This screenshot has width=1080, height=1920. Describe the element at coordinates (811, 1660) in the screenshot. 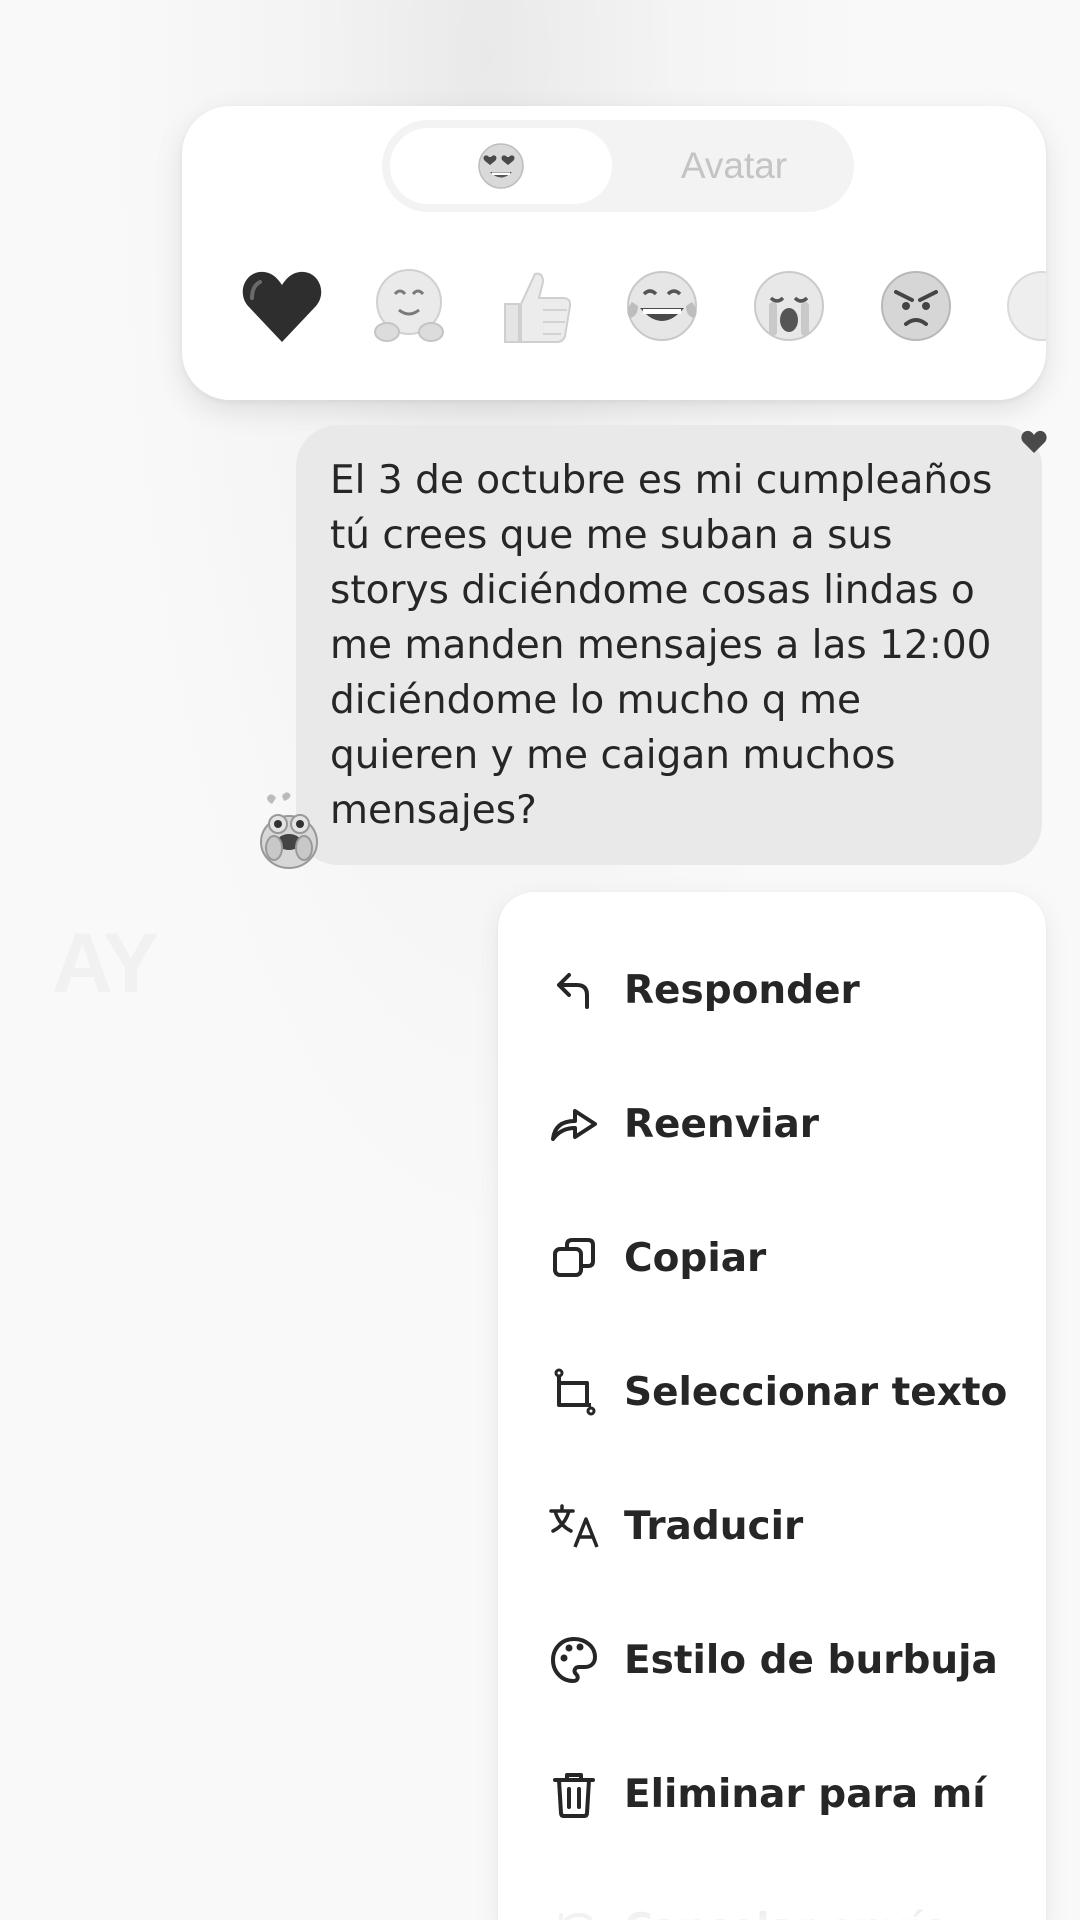

I see `menu-item-label: Estilo de burbuja` at that location.